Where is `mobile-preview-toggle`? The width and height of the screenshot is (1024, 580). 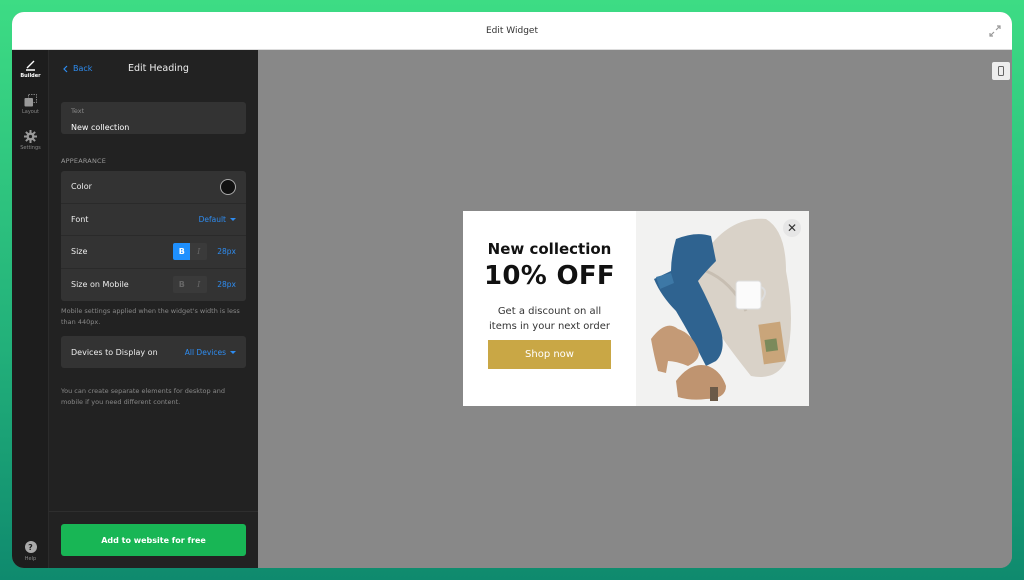 mobile-preview-toggle is located at coordinates (1001, 71).